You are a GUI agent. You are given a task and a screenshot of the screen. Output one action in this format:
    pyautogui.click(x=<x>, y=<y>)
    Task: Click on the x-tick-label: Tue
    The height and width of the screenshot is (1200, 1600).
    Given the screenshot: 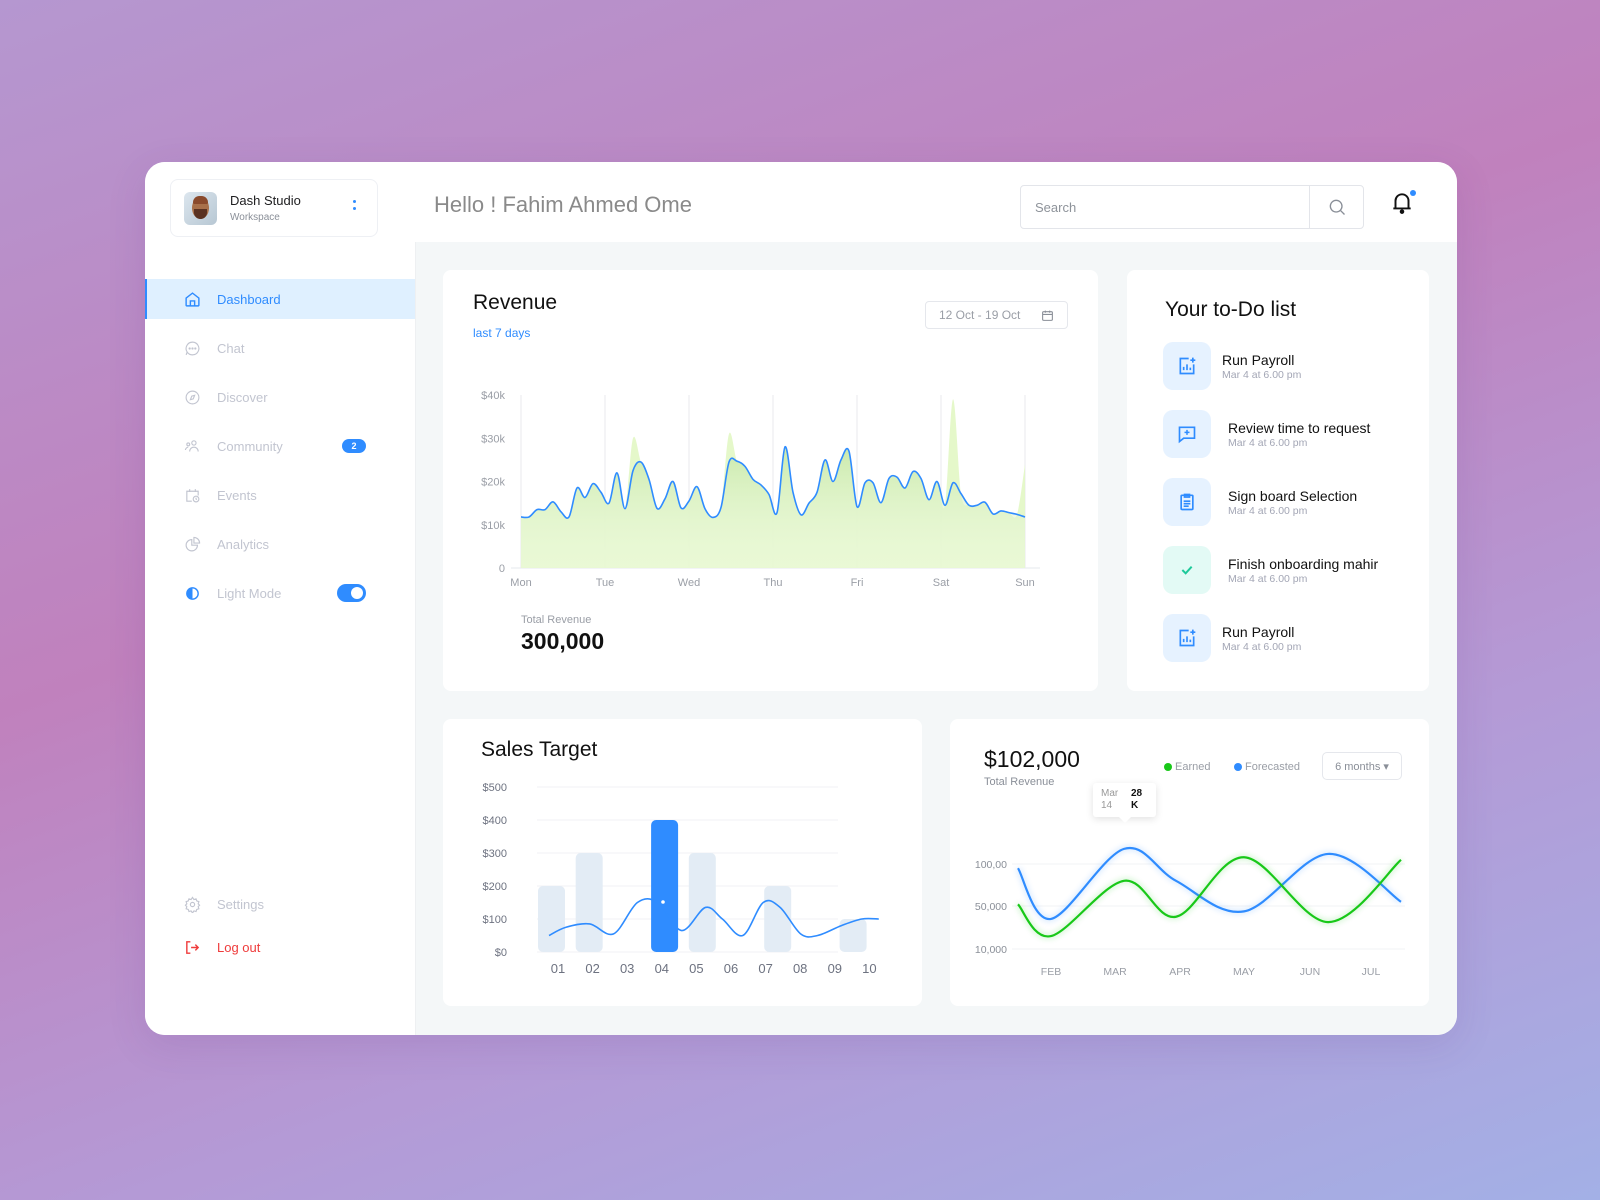 What is the action you would take?
    pyautogui.click(x=605, y=583)
    